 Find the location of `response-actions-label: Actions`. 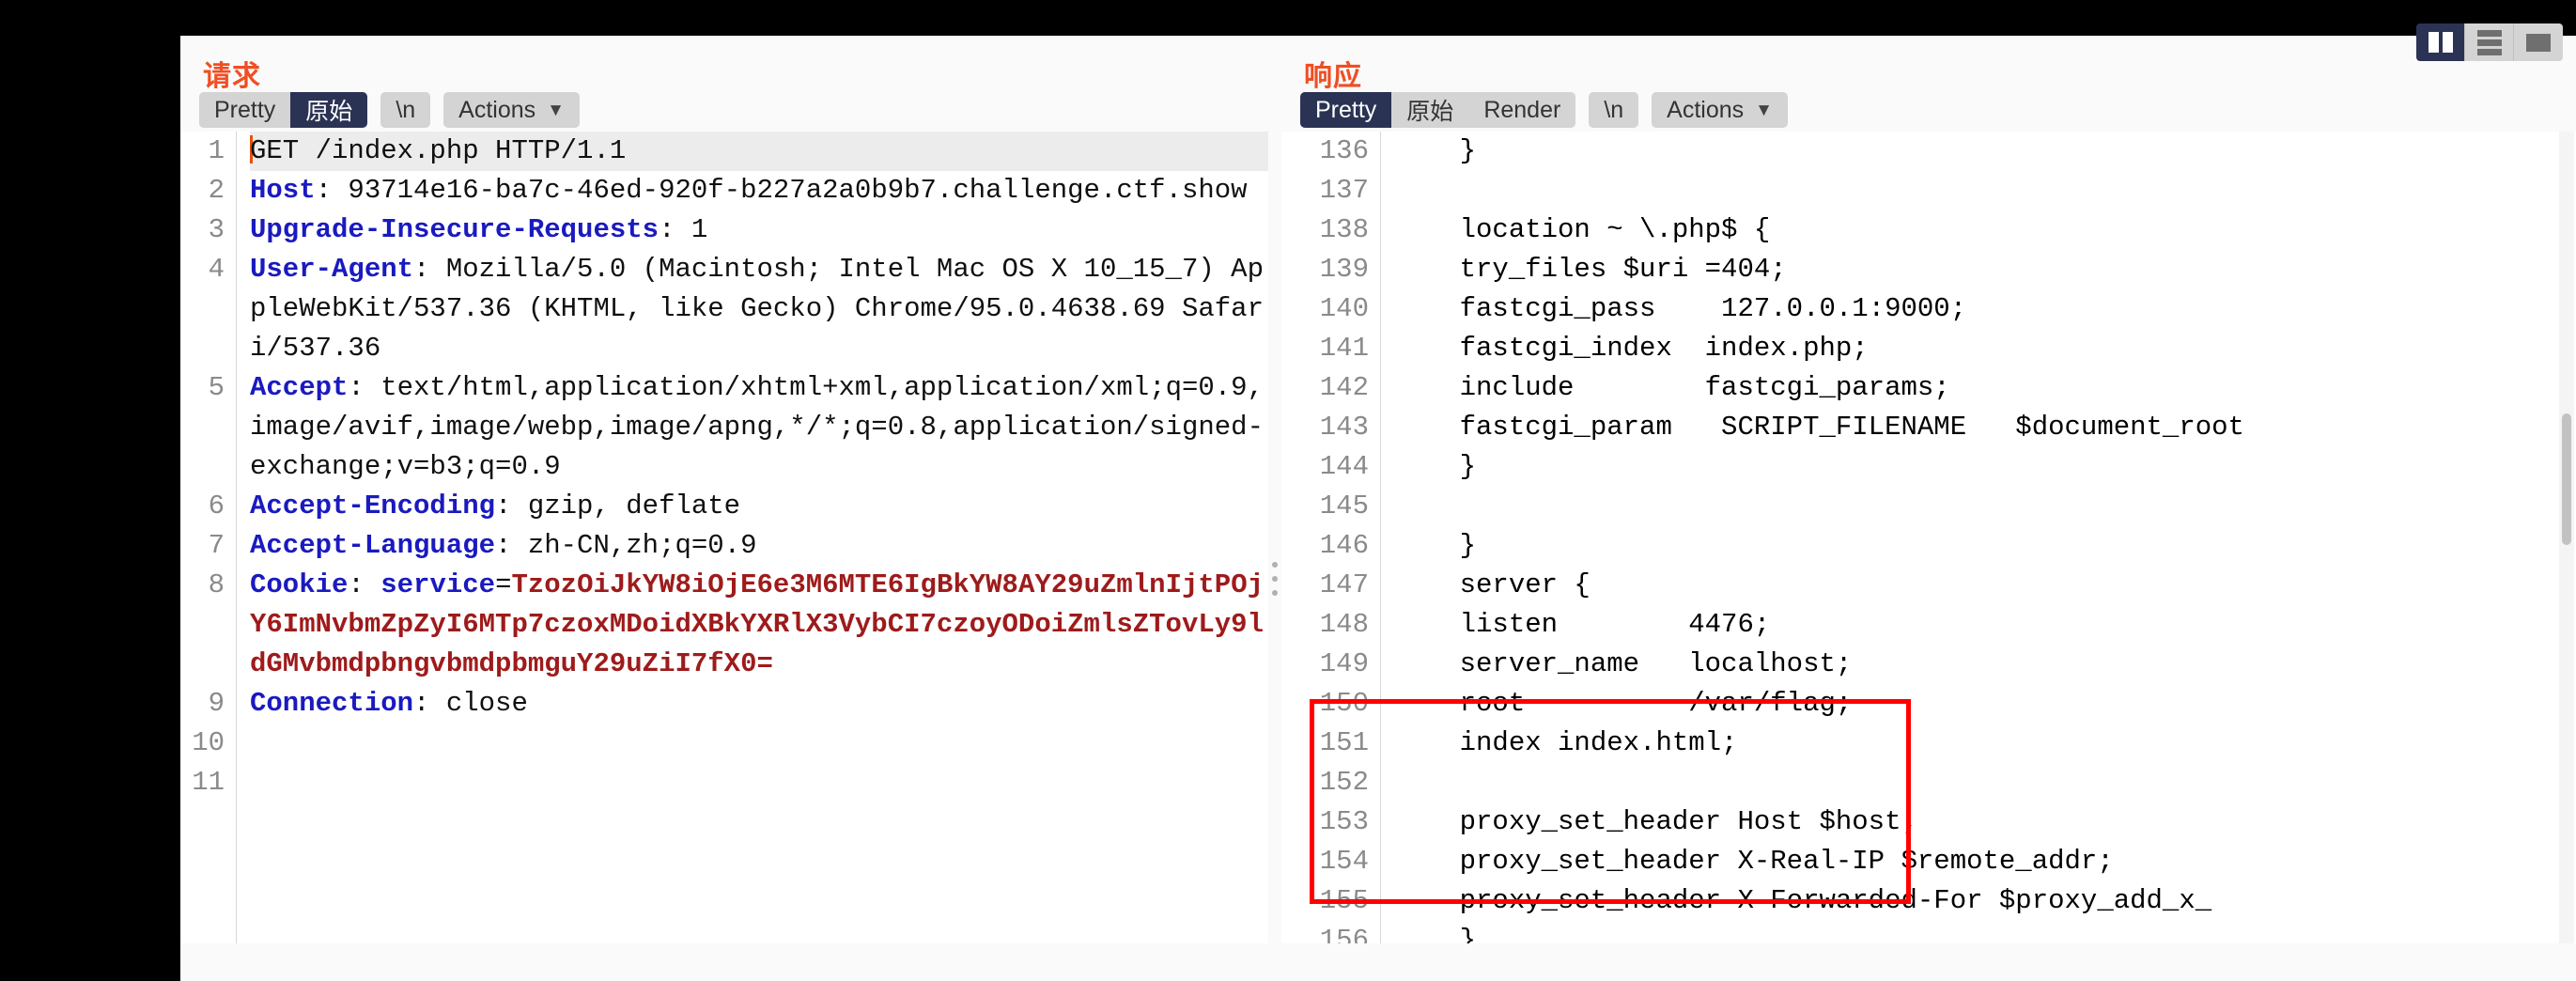

response-actions-label: Actions is located at coordinates (1706, 109).